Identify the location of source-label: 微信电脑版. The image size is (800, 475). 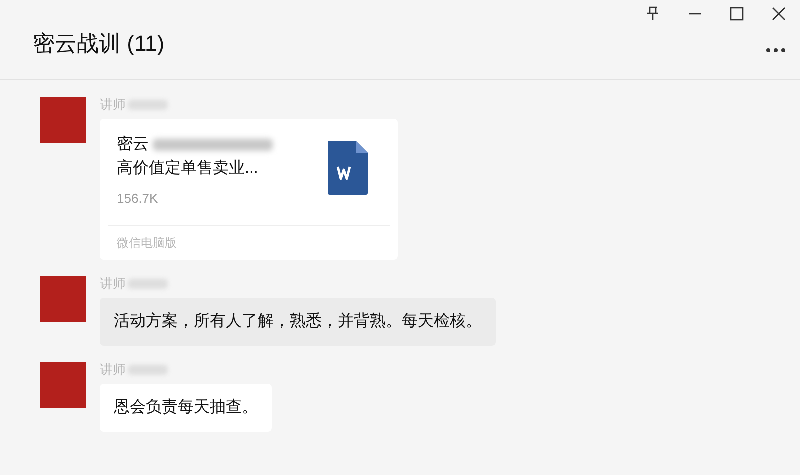
(147, 243).